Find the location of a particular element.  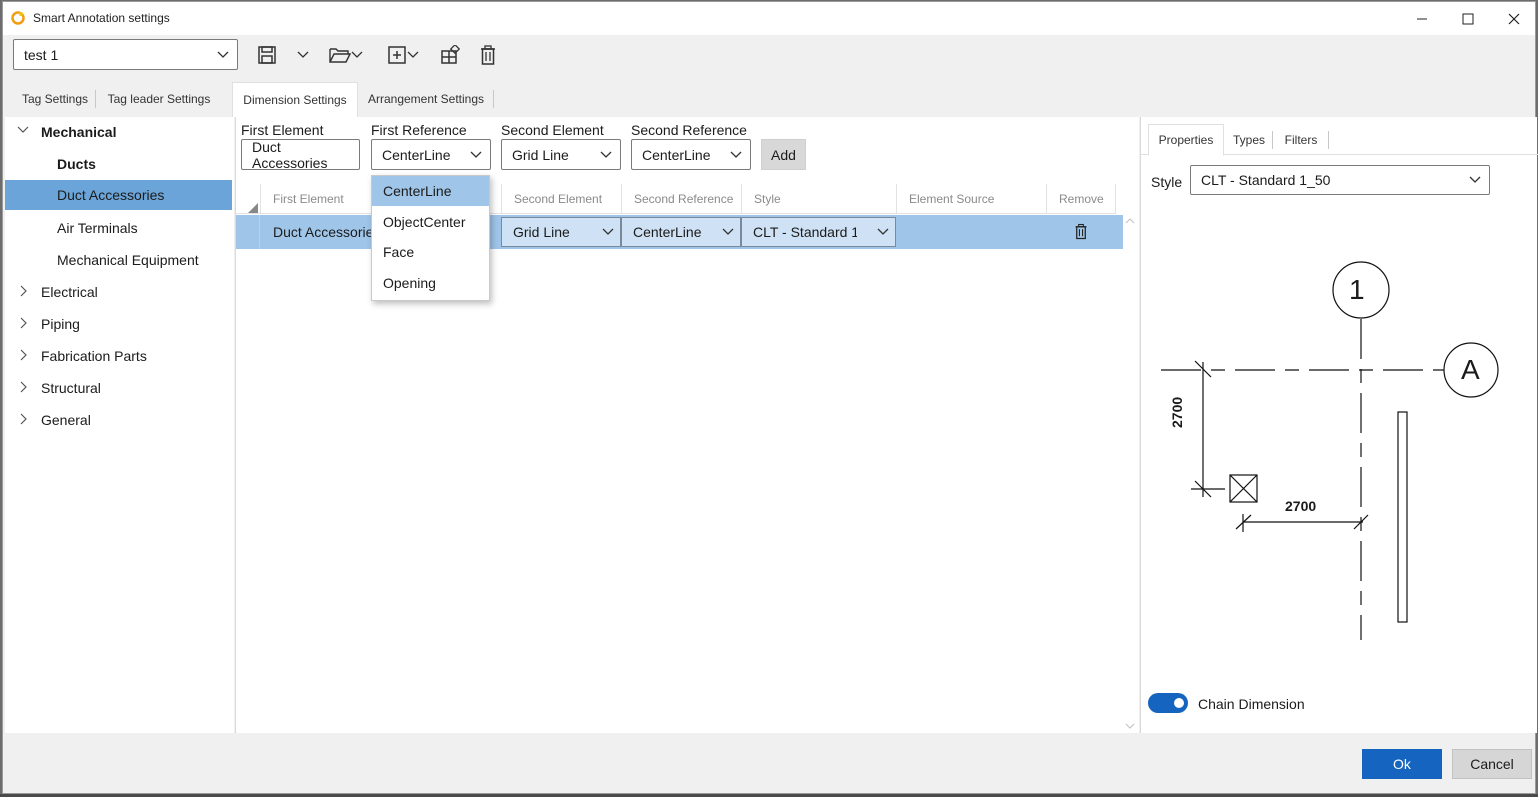

tab-filters: Filters is located at coordinates (1301, 139).